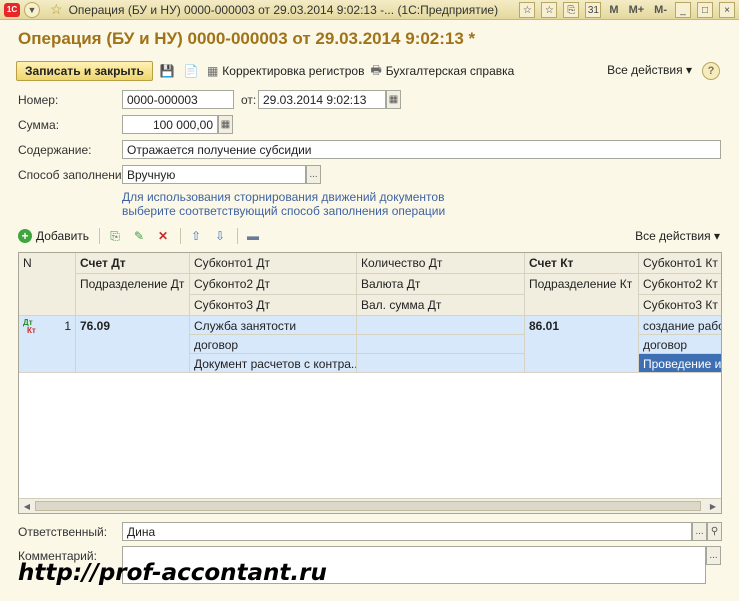 The width and height of the screenshot is (739, 601). I want to click on col-div-kt-header: Подразделение Кт, so click(582, 295).